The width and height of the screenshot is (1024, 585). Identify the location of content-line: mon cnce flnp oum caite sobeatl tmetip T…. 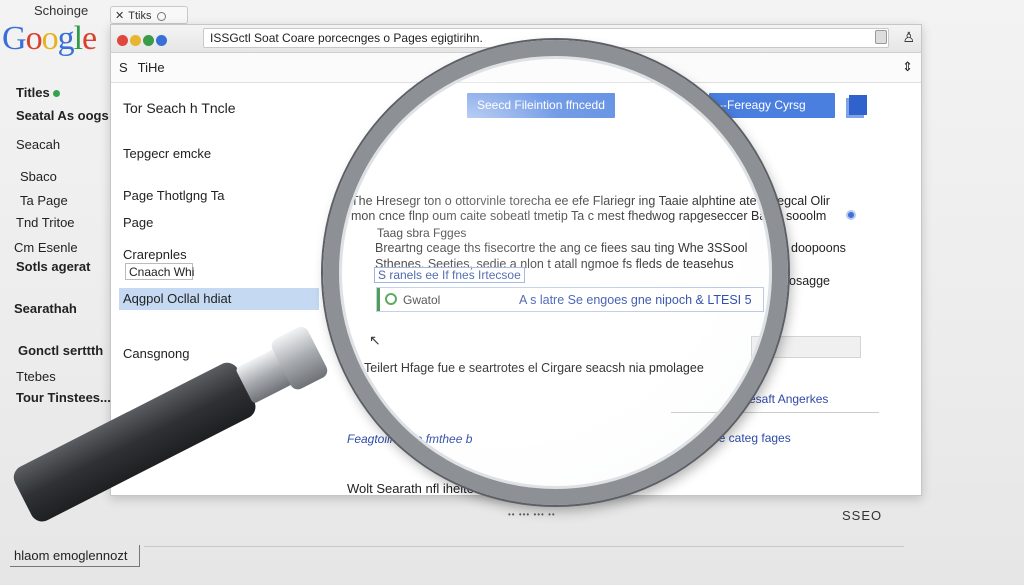
(559, 216).